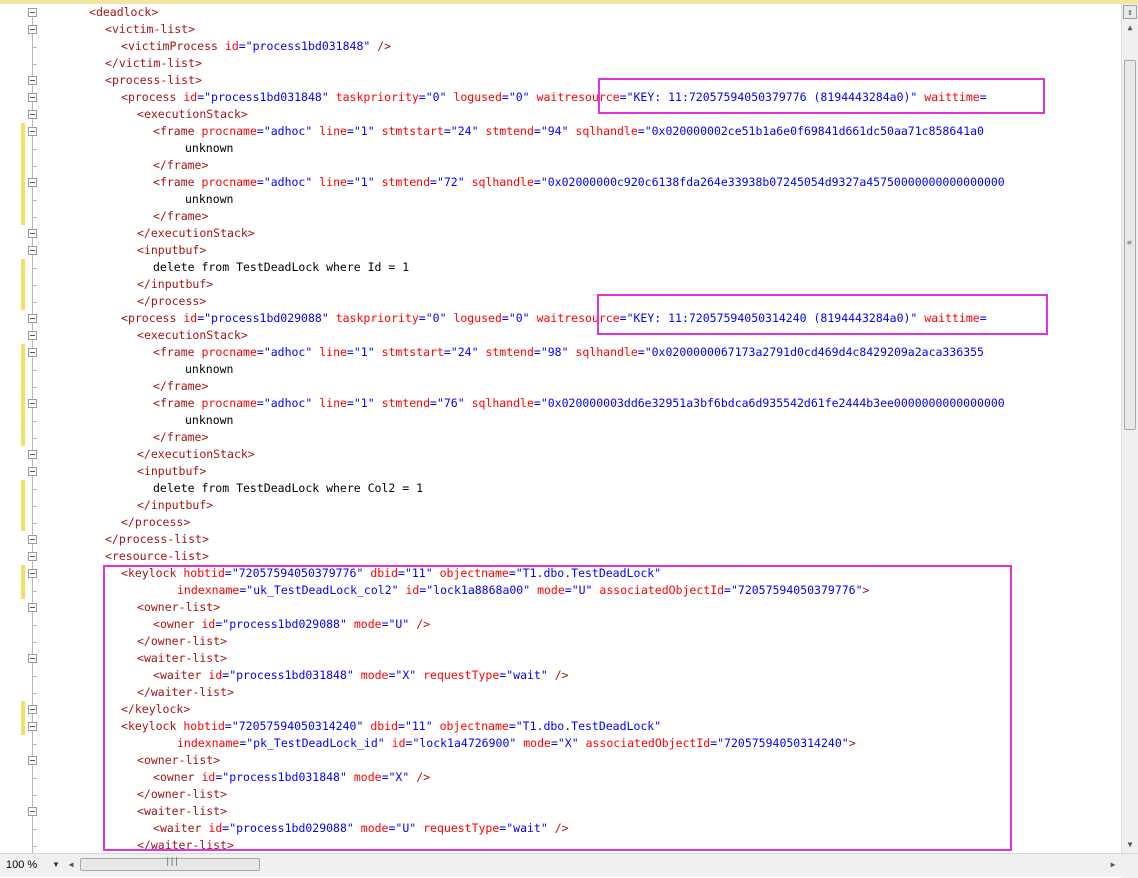  Describe the element at coordinates (157, 556) in the screenshot. I see `code-line: <resource-list>` at that location.